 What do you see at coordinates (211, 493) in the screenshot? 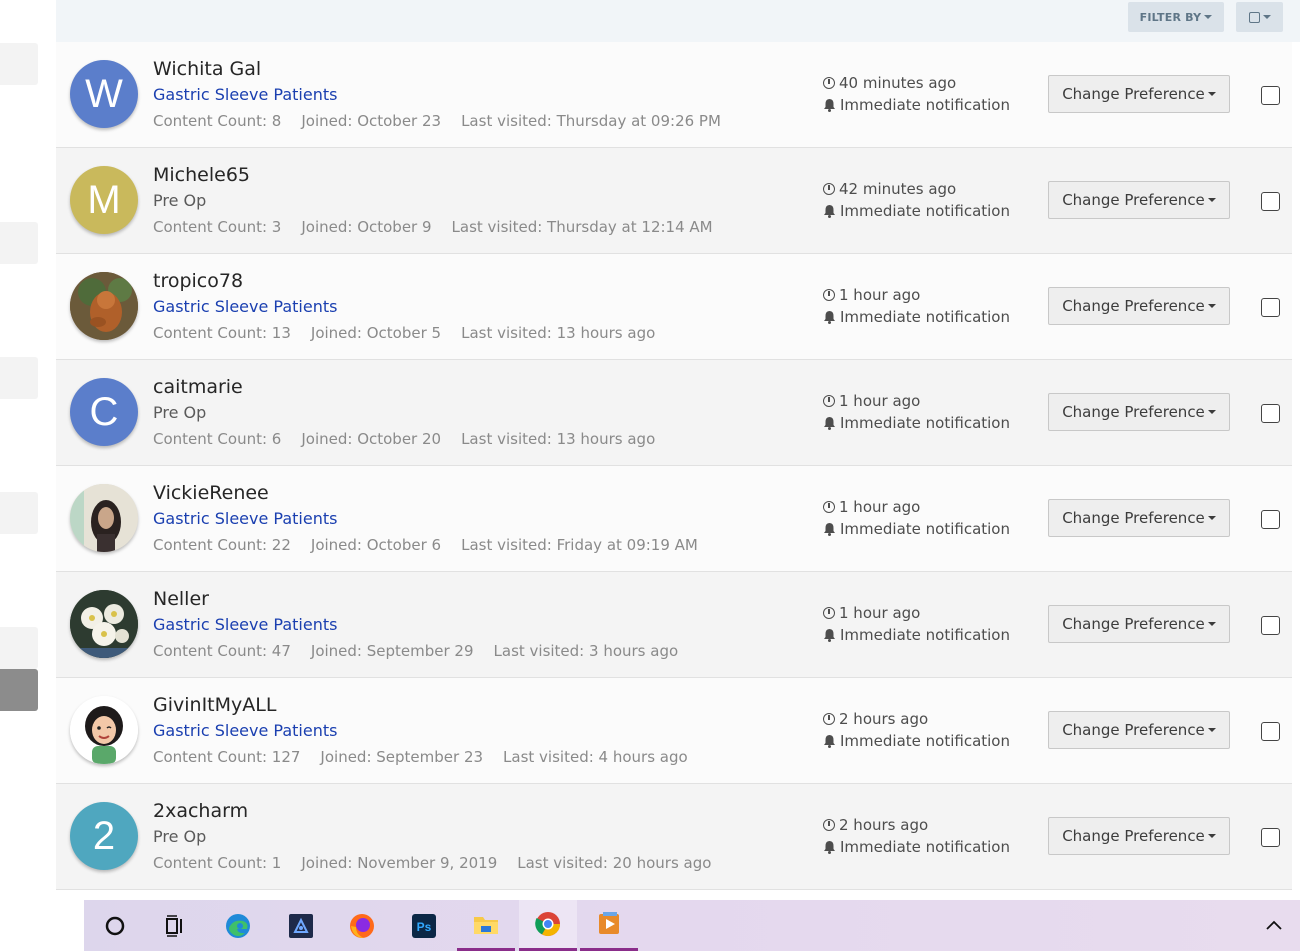
I see `member-name-link: VickieRenee` at bounding box center [211, 493].